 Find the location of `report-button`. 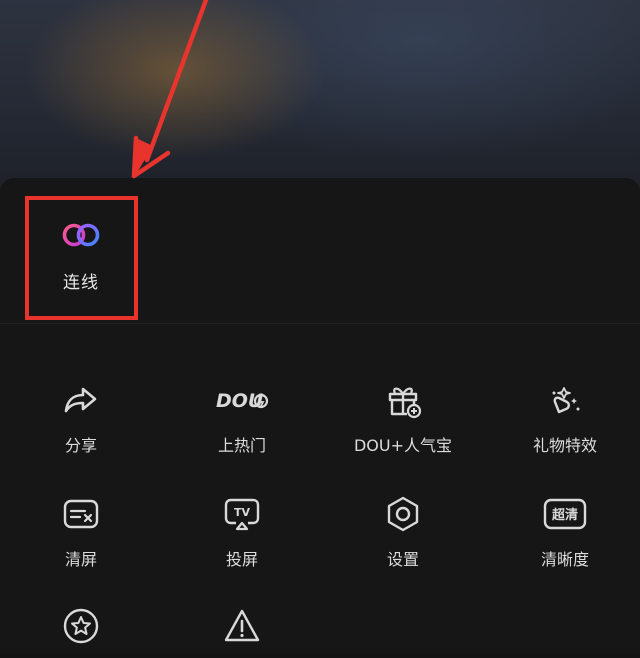

report-button is located at coordinates (242, 632).